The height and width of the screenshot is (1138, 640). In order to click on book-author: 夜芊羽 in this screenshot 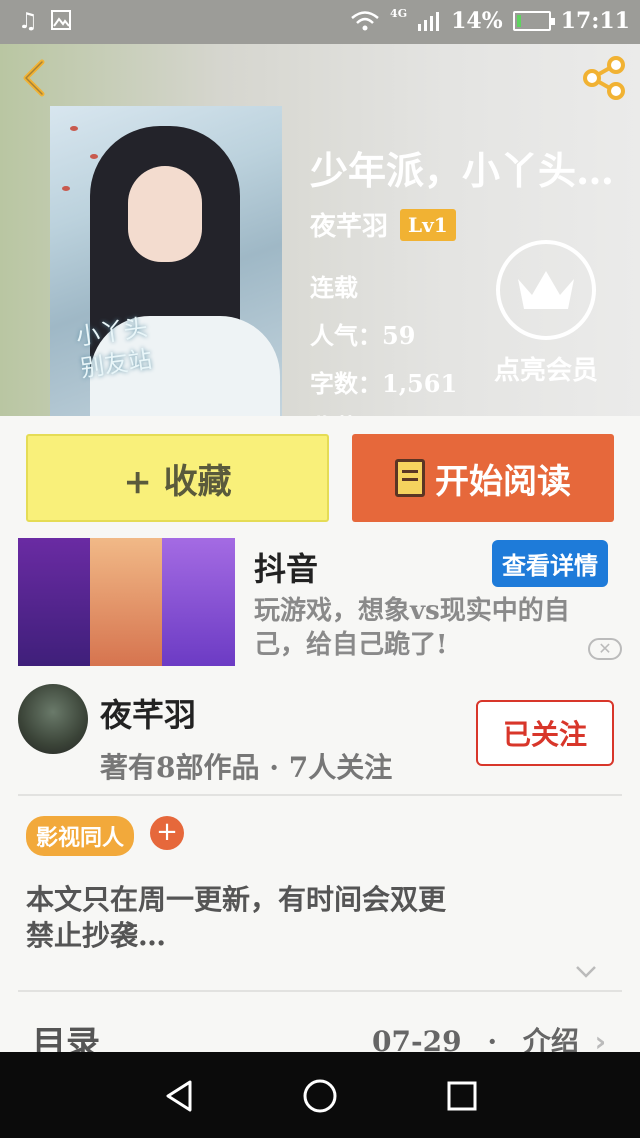, I will do `click(349, 224)`.